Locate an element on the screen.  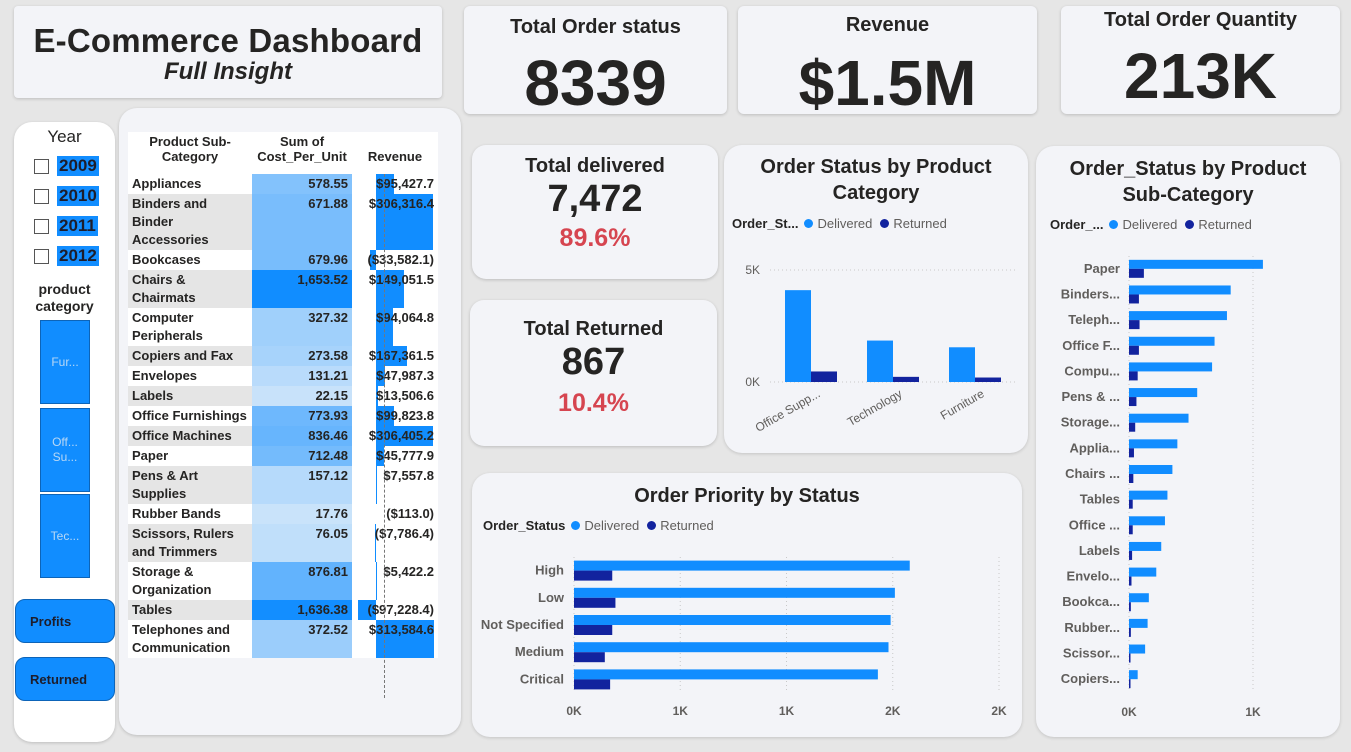
cell-cost: 773.93 is located at coordinates (302, 416).